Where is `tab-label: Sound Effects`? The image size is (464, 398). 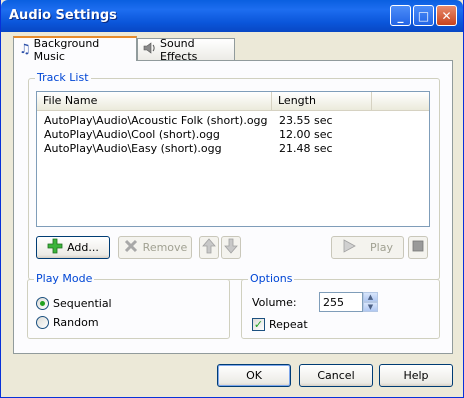 tab-label: Sound Effects is located at coordinates (179, 49).